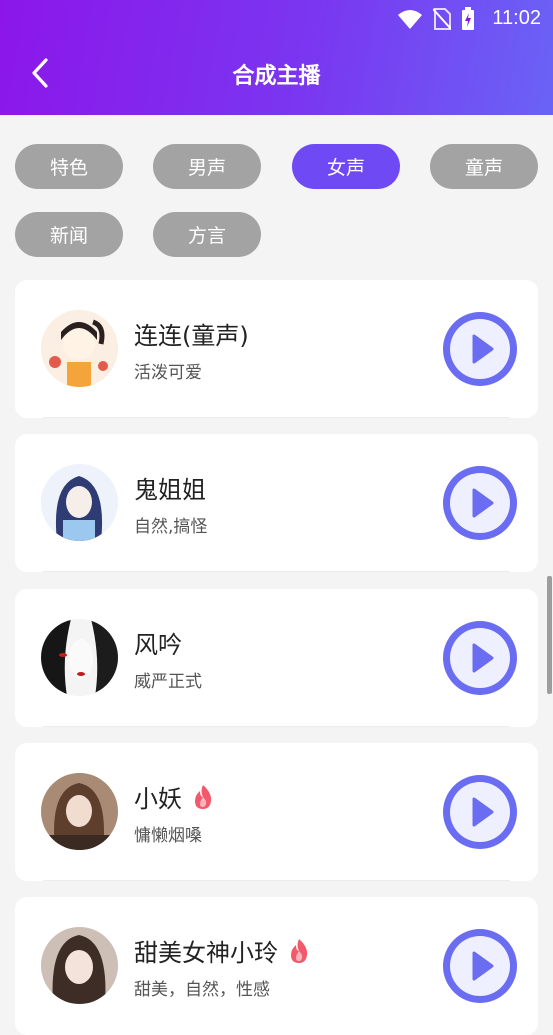  What do you see at coordinates (207, 234) in the screenshot?
I see `chip-dialect: 方言` at bounding box center [207, 234].